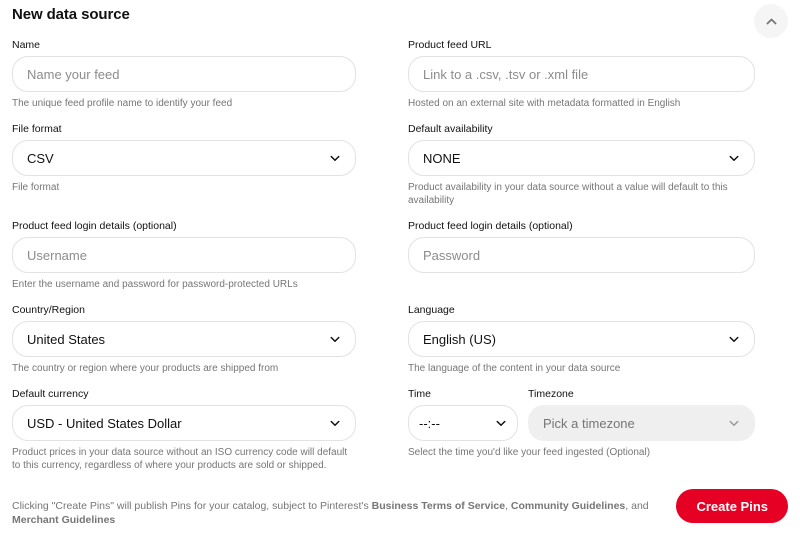  What do you see at coordinates (104, 423) in the screenshot?
I see `default-currency-value: USD - United States Dollar` at bounding box center [104, 423].